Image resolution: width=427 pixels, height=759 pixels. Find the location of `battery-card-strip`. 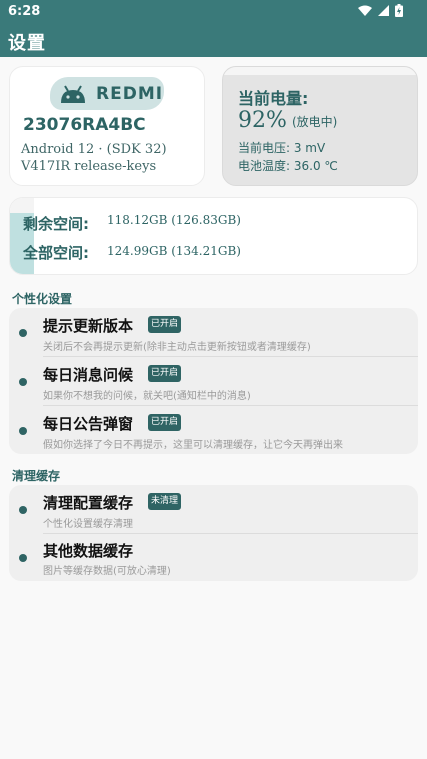

battery-card-strip is located at coordinates (320, 71).